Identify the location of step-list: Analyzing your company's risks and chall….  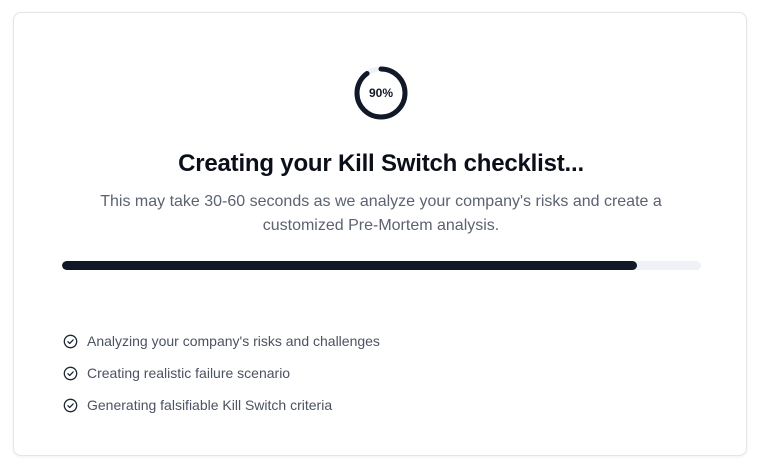
(221, 373).